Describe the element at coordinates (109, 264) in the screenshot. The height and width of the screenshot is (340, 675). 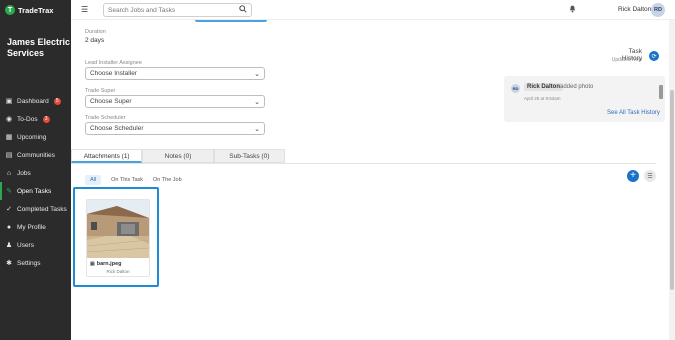
I see `attachment-filename: barn.jpeg` at that location.